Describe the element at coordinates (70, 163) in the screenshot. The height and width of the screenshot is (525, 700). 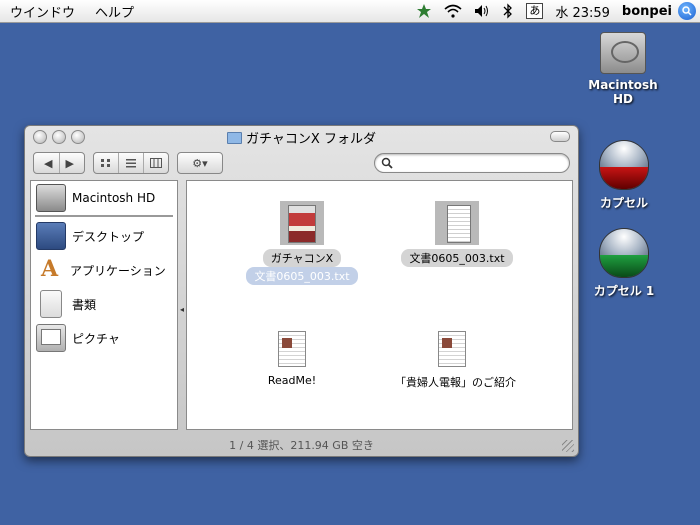
I see `forward-button: ▶` at that location.